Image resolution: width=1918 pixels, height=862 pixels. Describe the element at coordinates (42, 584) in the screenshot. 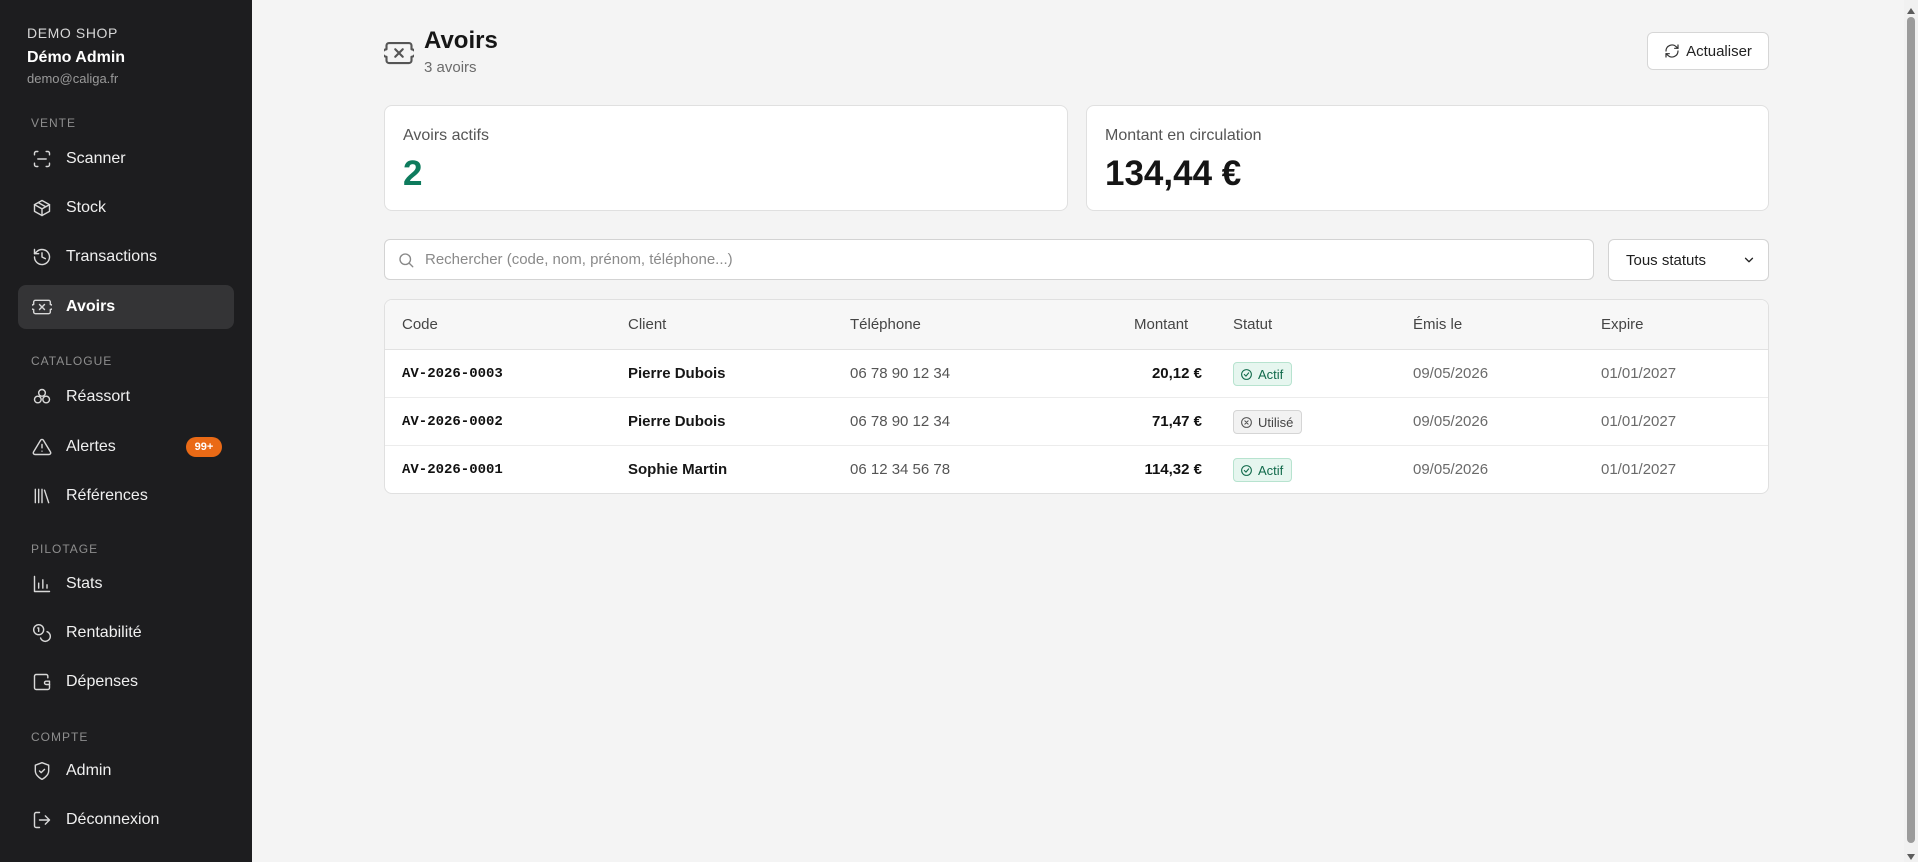

I see `bar-chart-icon` at that location.